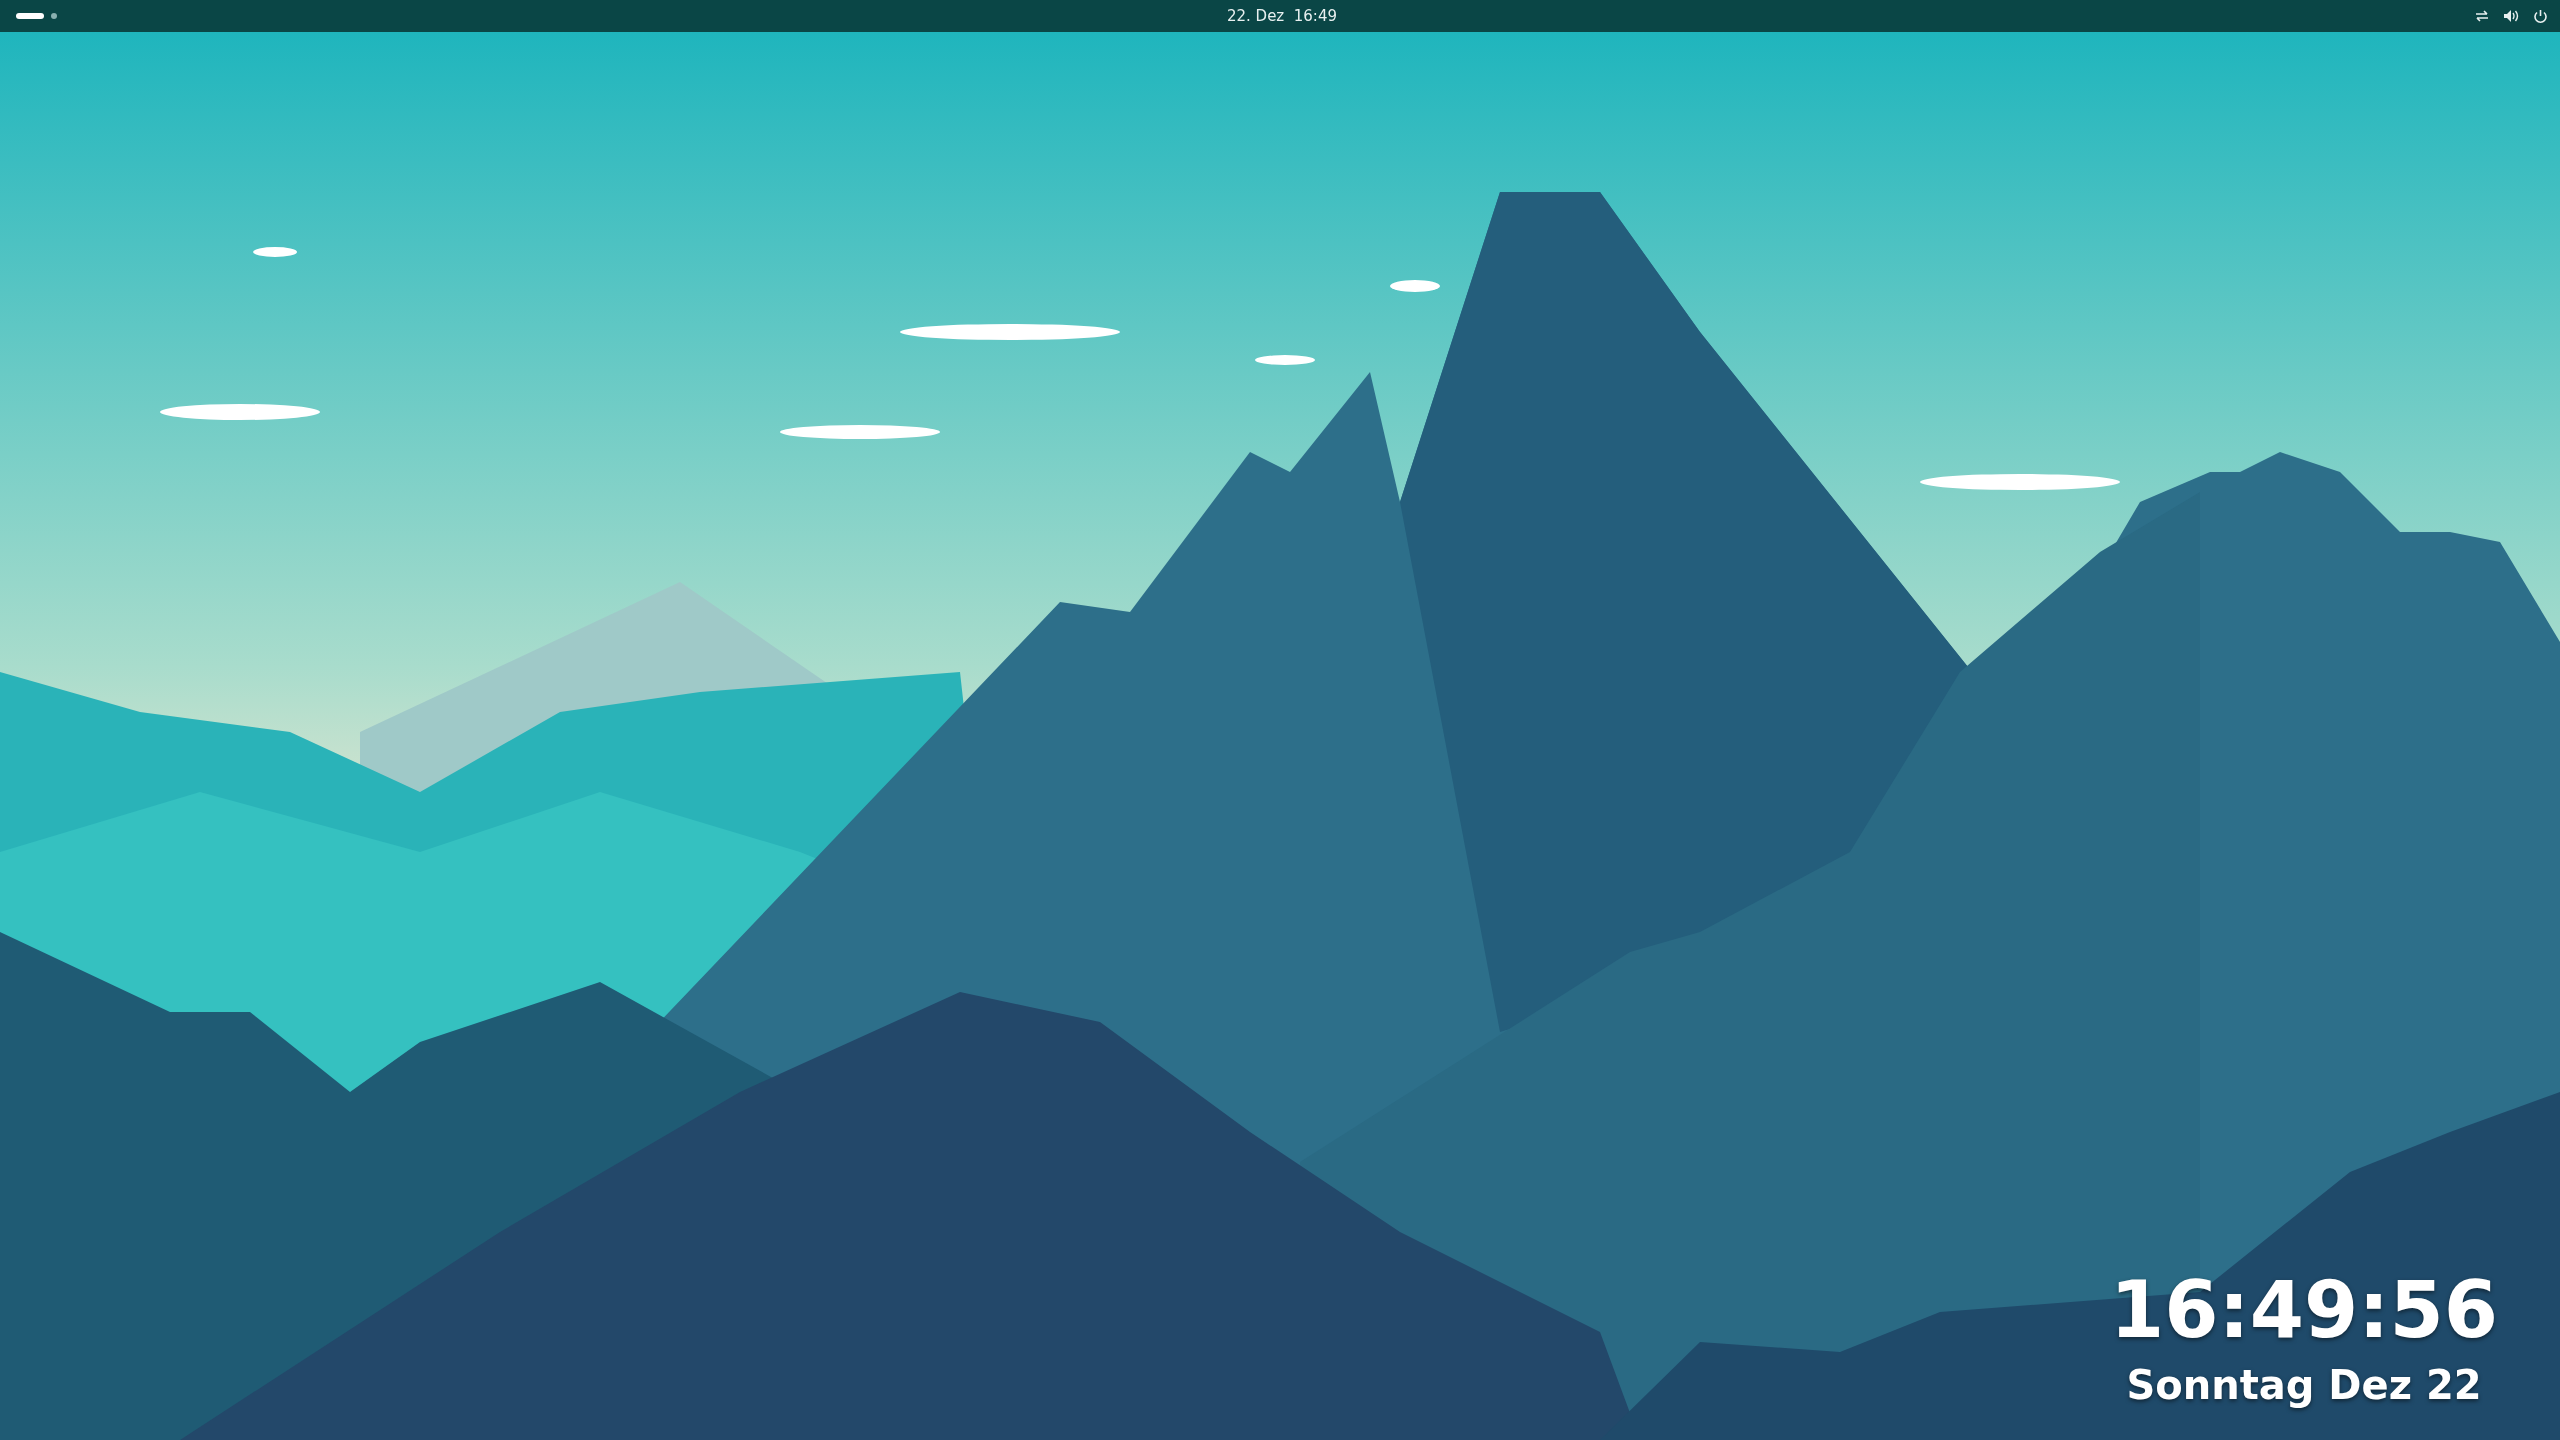 The image size is (2560, 1440). Describe the element at coordinates (2303, 1311) in the screenshot. I see `clock-time: 16:49:56` at that location.